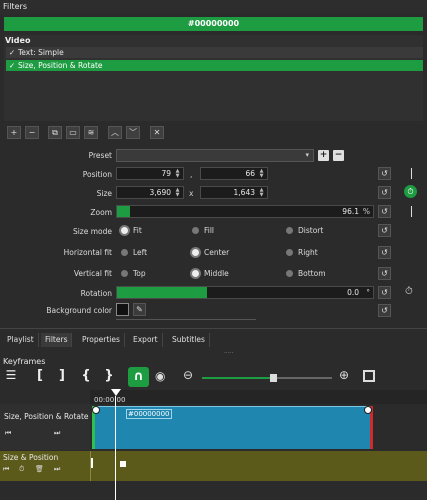 This screenshot has height=500, width=427. What do you see at coordinates (245, 292) in the screenshot?
I see `rotation-slider: 0.0 °` at bounding box center [245, 292].